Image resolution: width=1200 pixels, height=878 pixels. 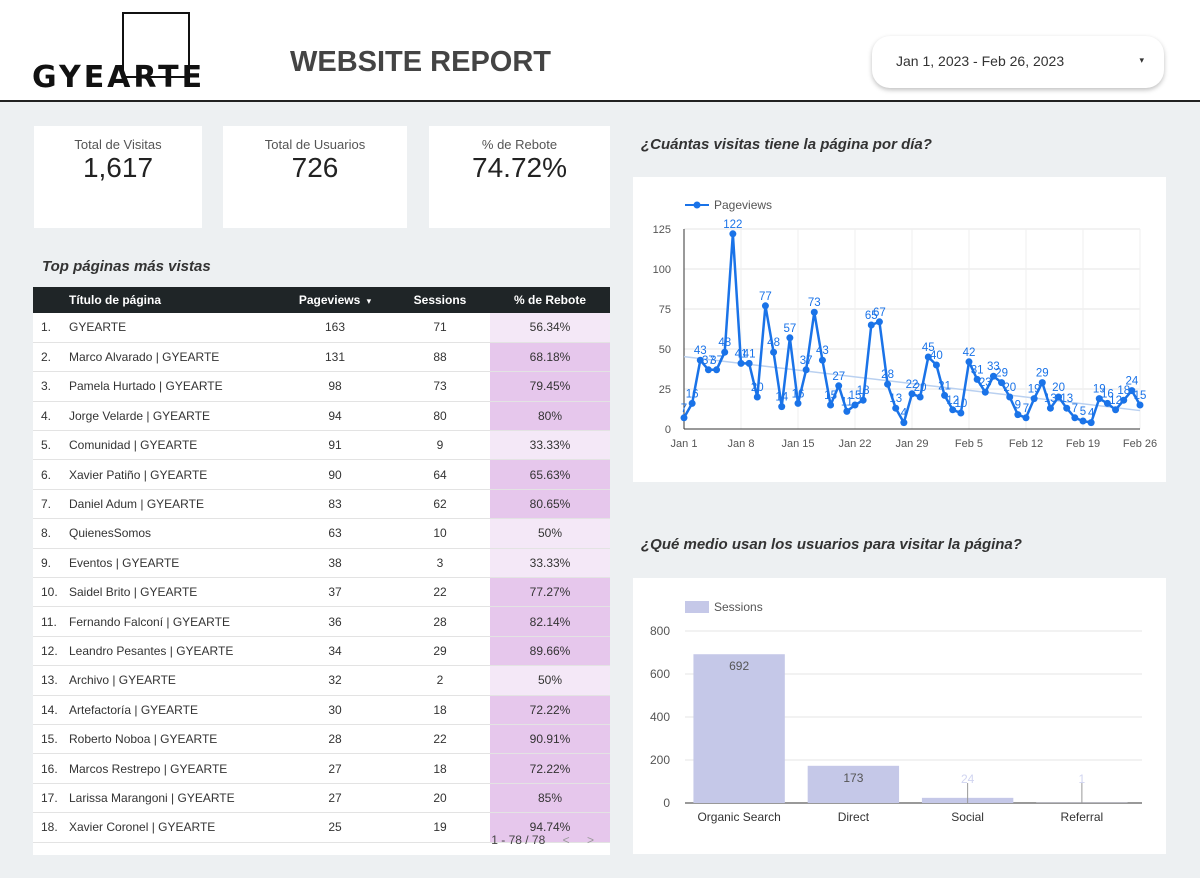 I want to click on table-row: 12. Leandro Pesantes | GYEARTE 34 29 89.66%, so click(x=321, y=651).